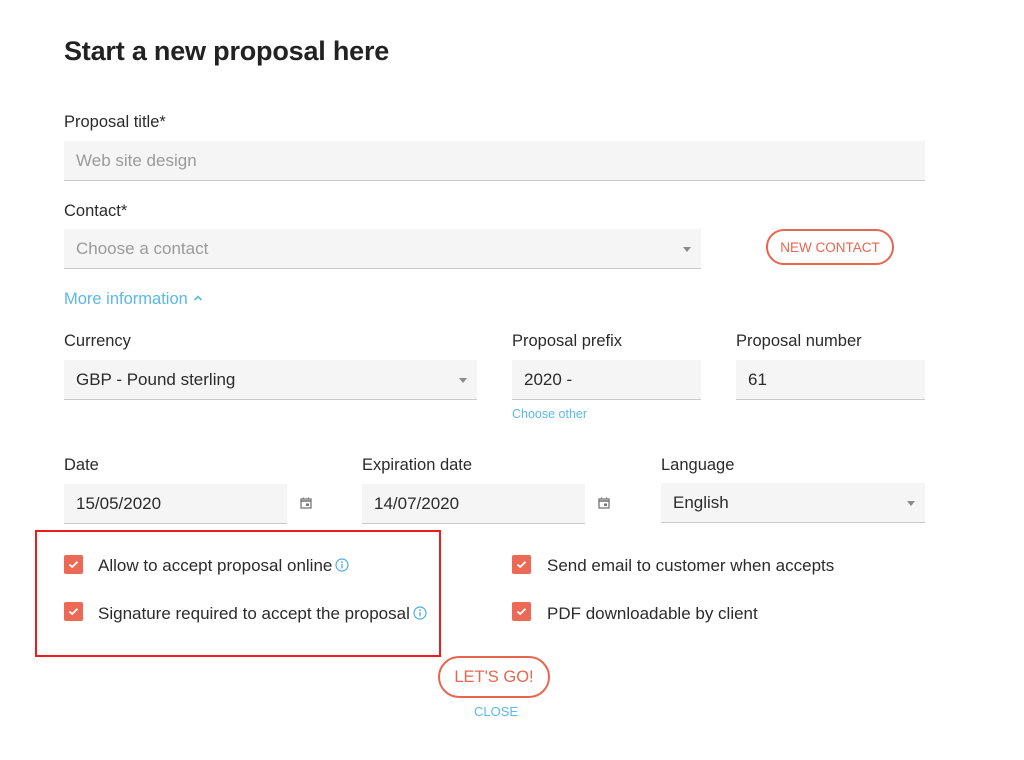 The image size is (1024, 760). I want to click on expiration-date-input: 14/07/2020, so click(473, 504).